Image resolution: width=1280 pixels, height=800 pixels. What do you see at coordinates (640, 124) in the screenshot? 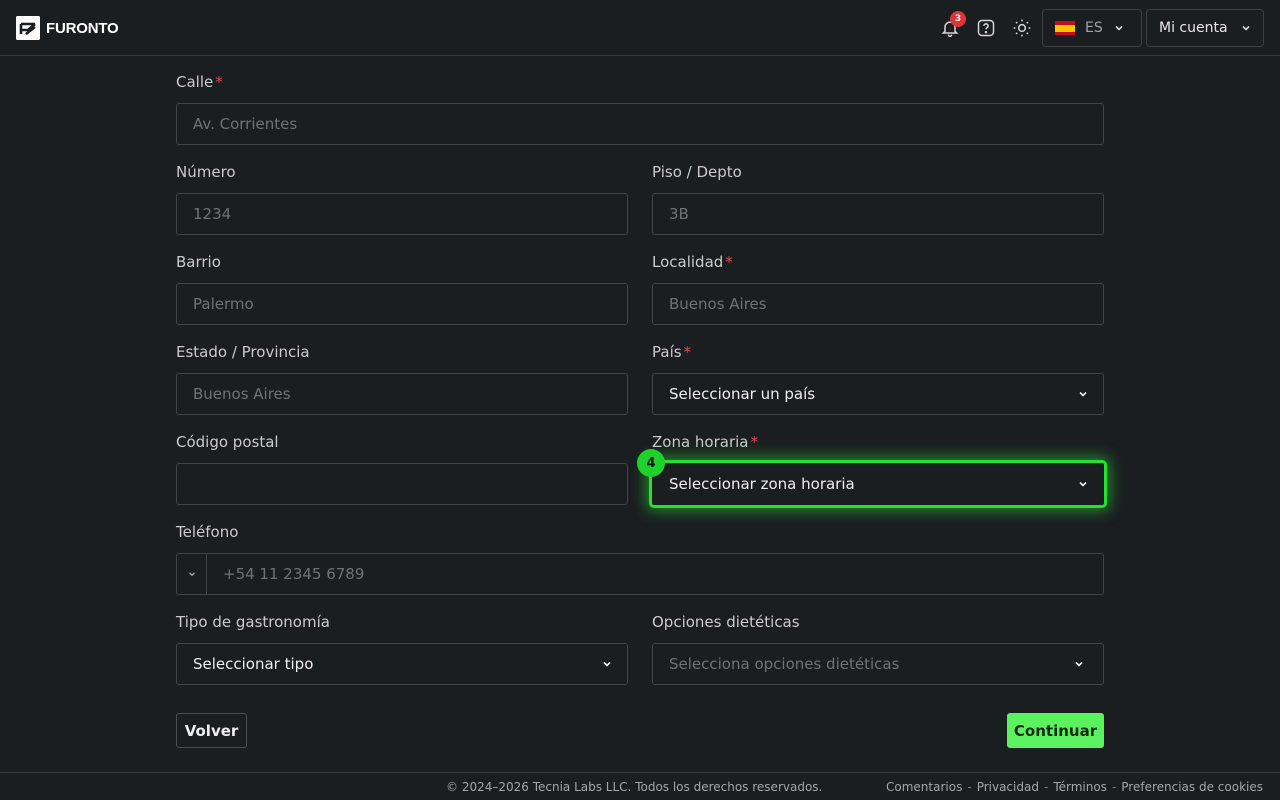
I see `street-input: Av. Corrientes` at bounding box center [640, 124].